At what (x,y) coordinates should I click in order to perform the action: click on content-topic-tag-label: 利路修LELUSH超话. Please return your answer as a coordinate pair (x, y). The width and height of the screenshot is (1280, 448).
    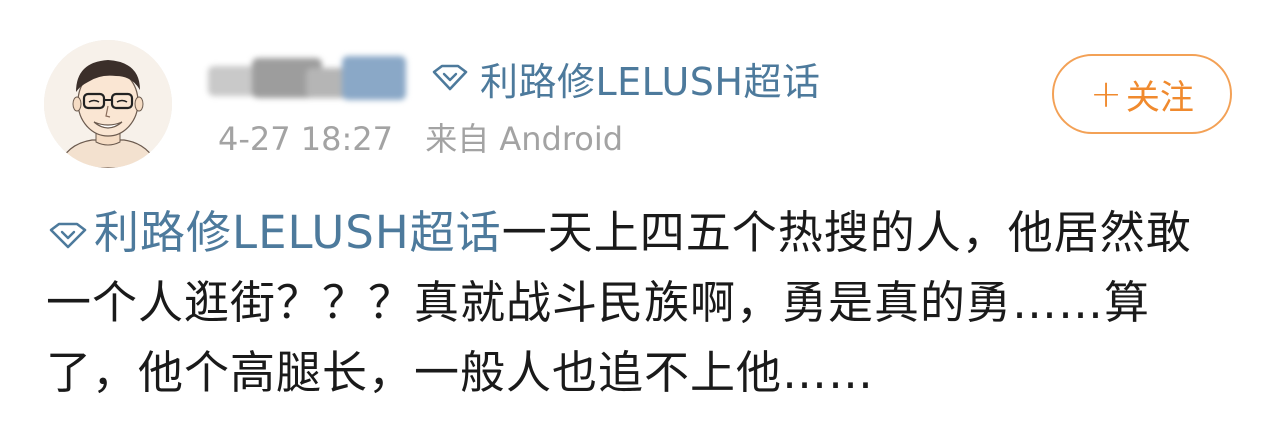
    Looking at the image, I should click on (298, 232).